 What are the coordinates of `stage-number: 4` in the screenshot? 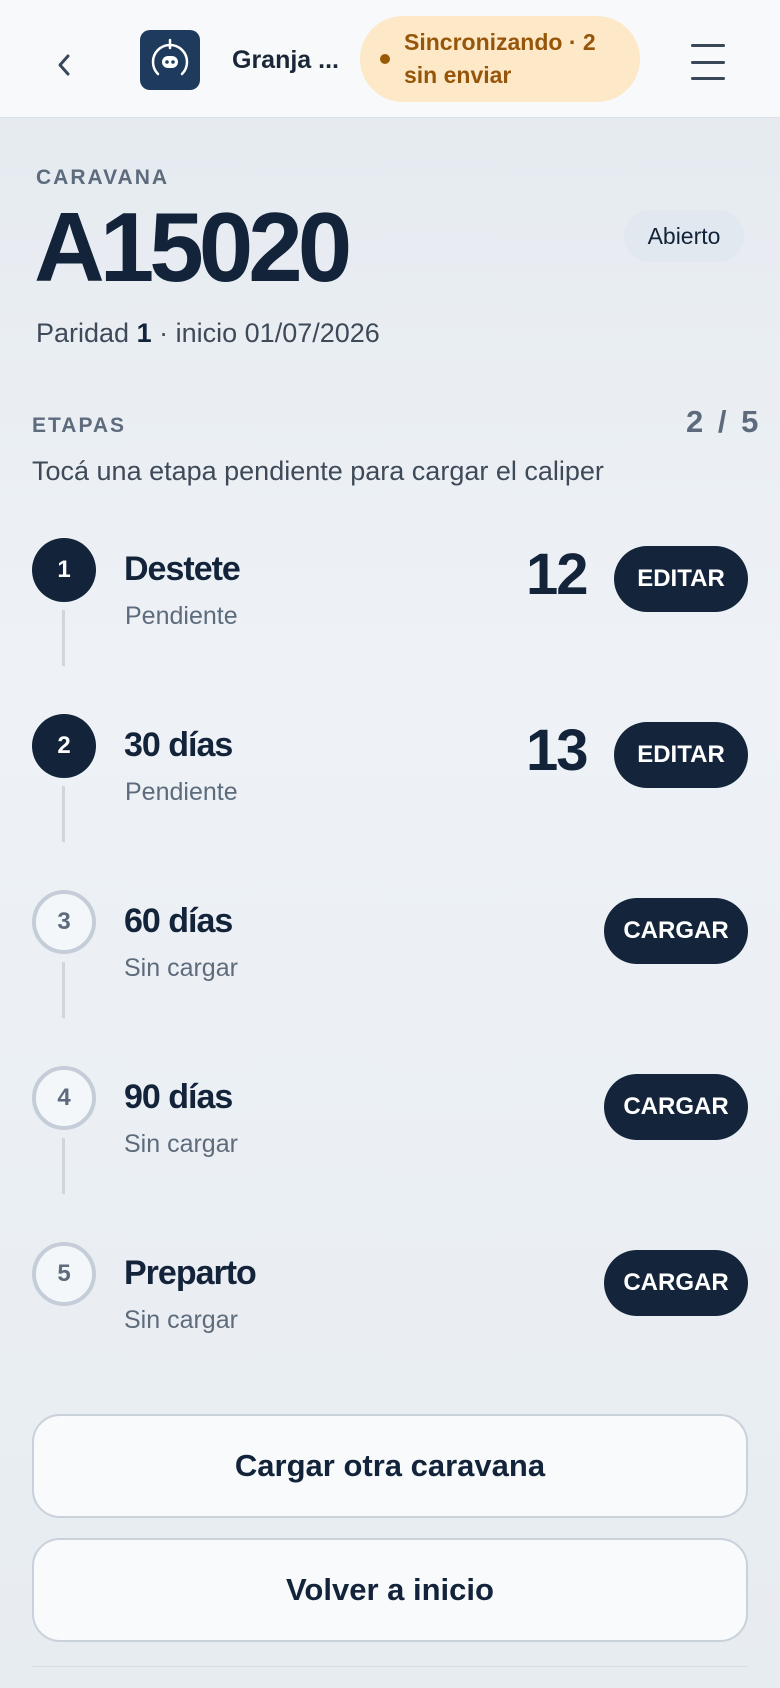 It's located at (64, 1098).